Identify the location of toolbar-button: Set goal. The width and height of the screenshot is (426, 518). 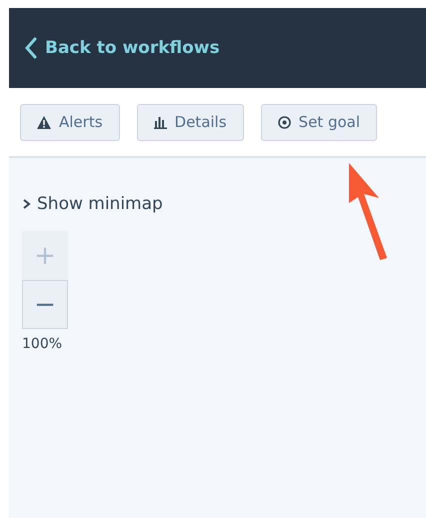
(319, 122).